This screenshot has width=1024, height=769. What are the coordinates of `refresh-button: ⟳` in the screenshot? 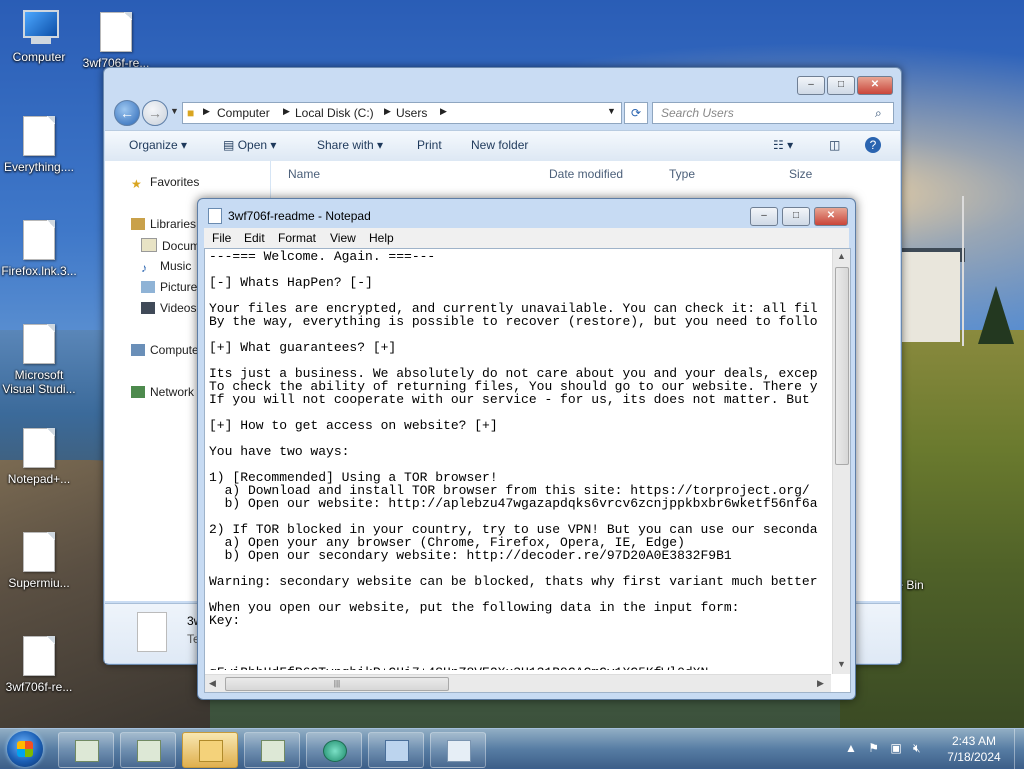 It's located at (636, 113).